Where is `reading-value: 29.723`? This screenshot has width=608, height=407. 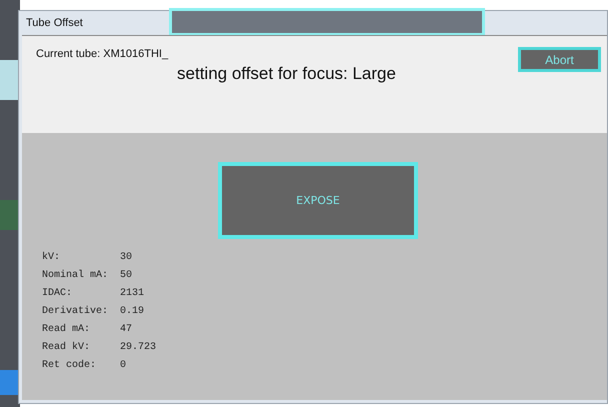
reading-value: 29.723 is located at coordinates (138, 348).